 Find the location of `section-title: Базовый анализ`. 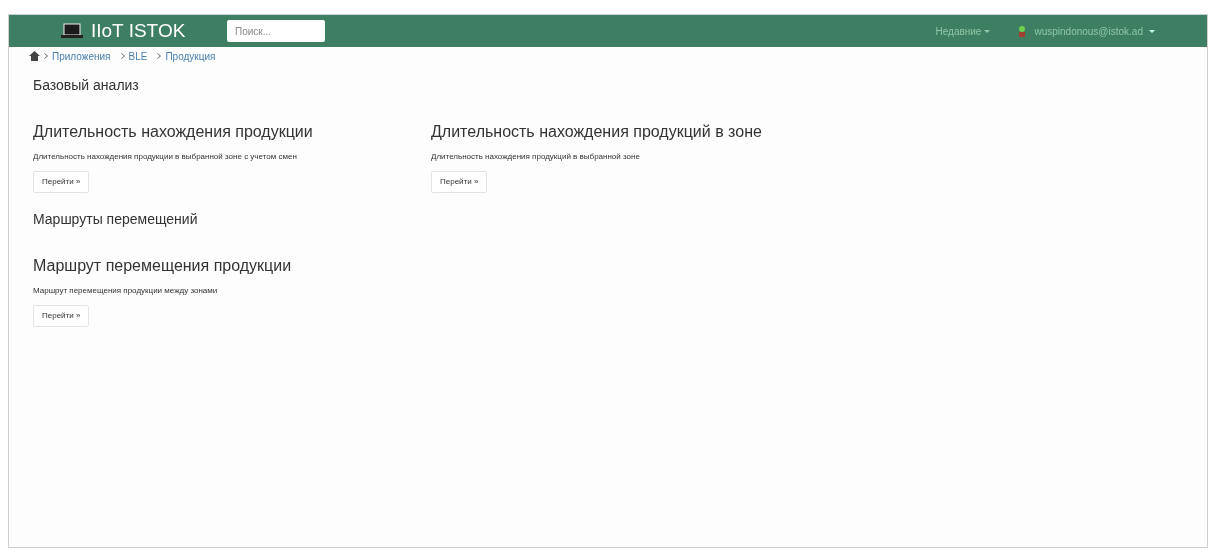

section-title: Базовый анализ is located at coordinates (86, 85).